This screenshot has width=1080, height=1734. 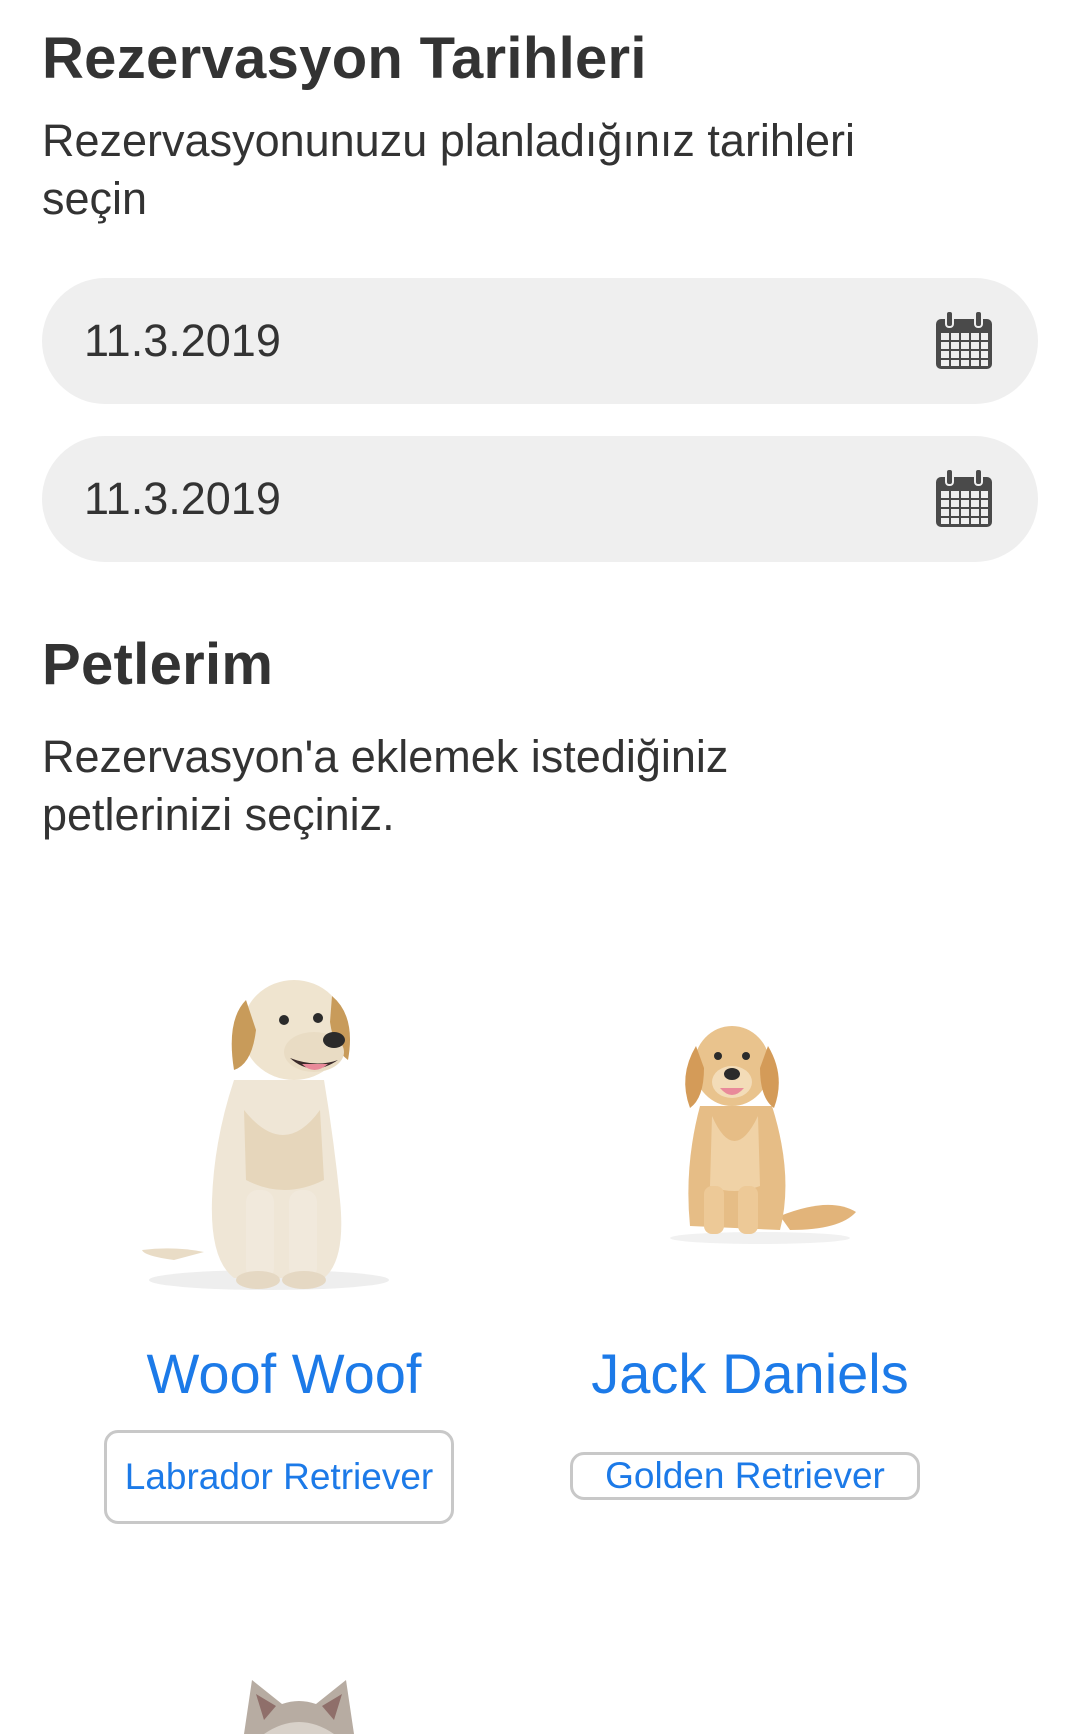 I want to click on end-date-value: 11.3.2019, so click(x=182, y=498).